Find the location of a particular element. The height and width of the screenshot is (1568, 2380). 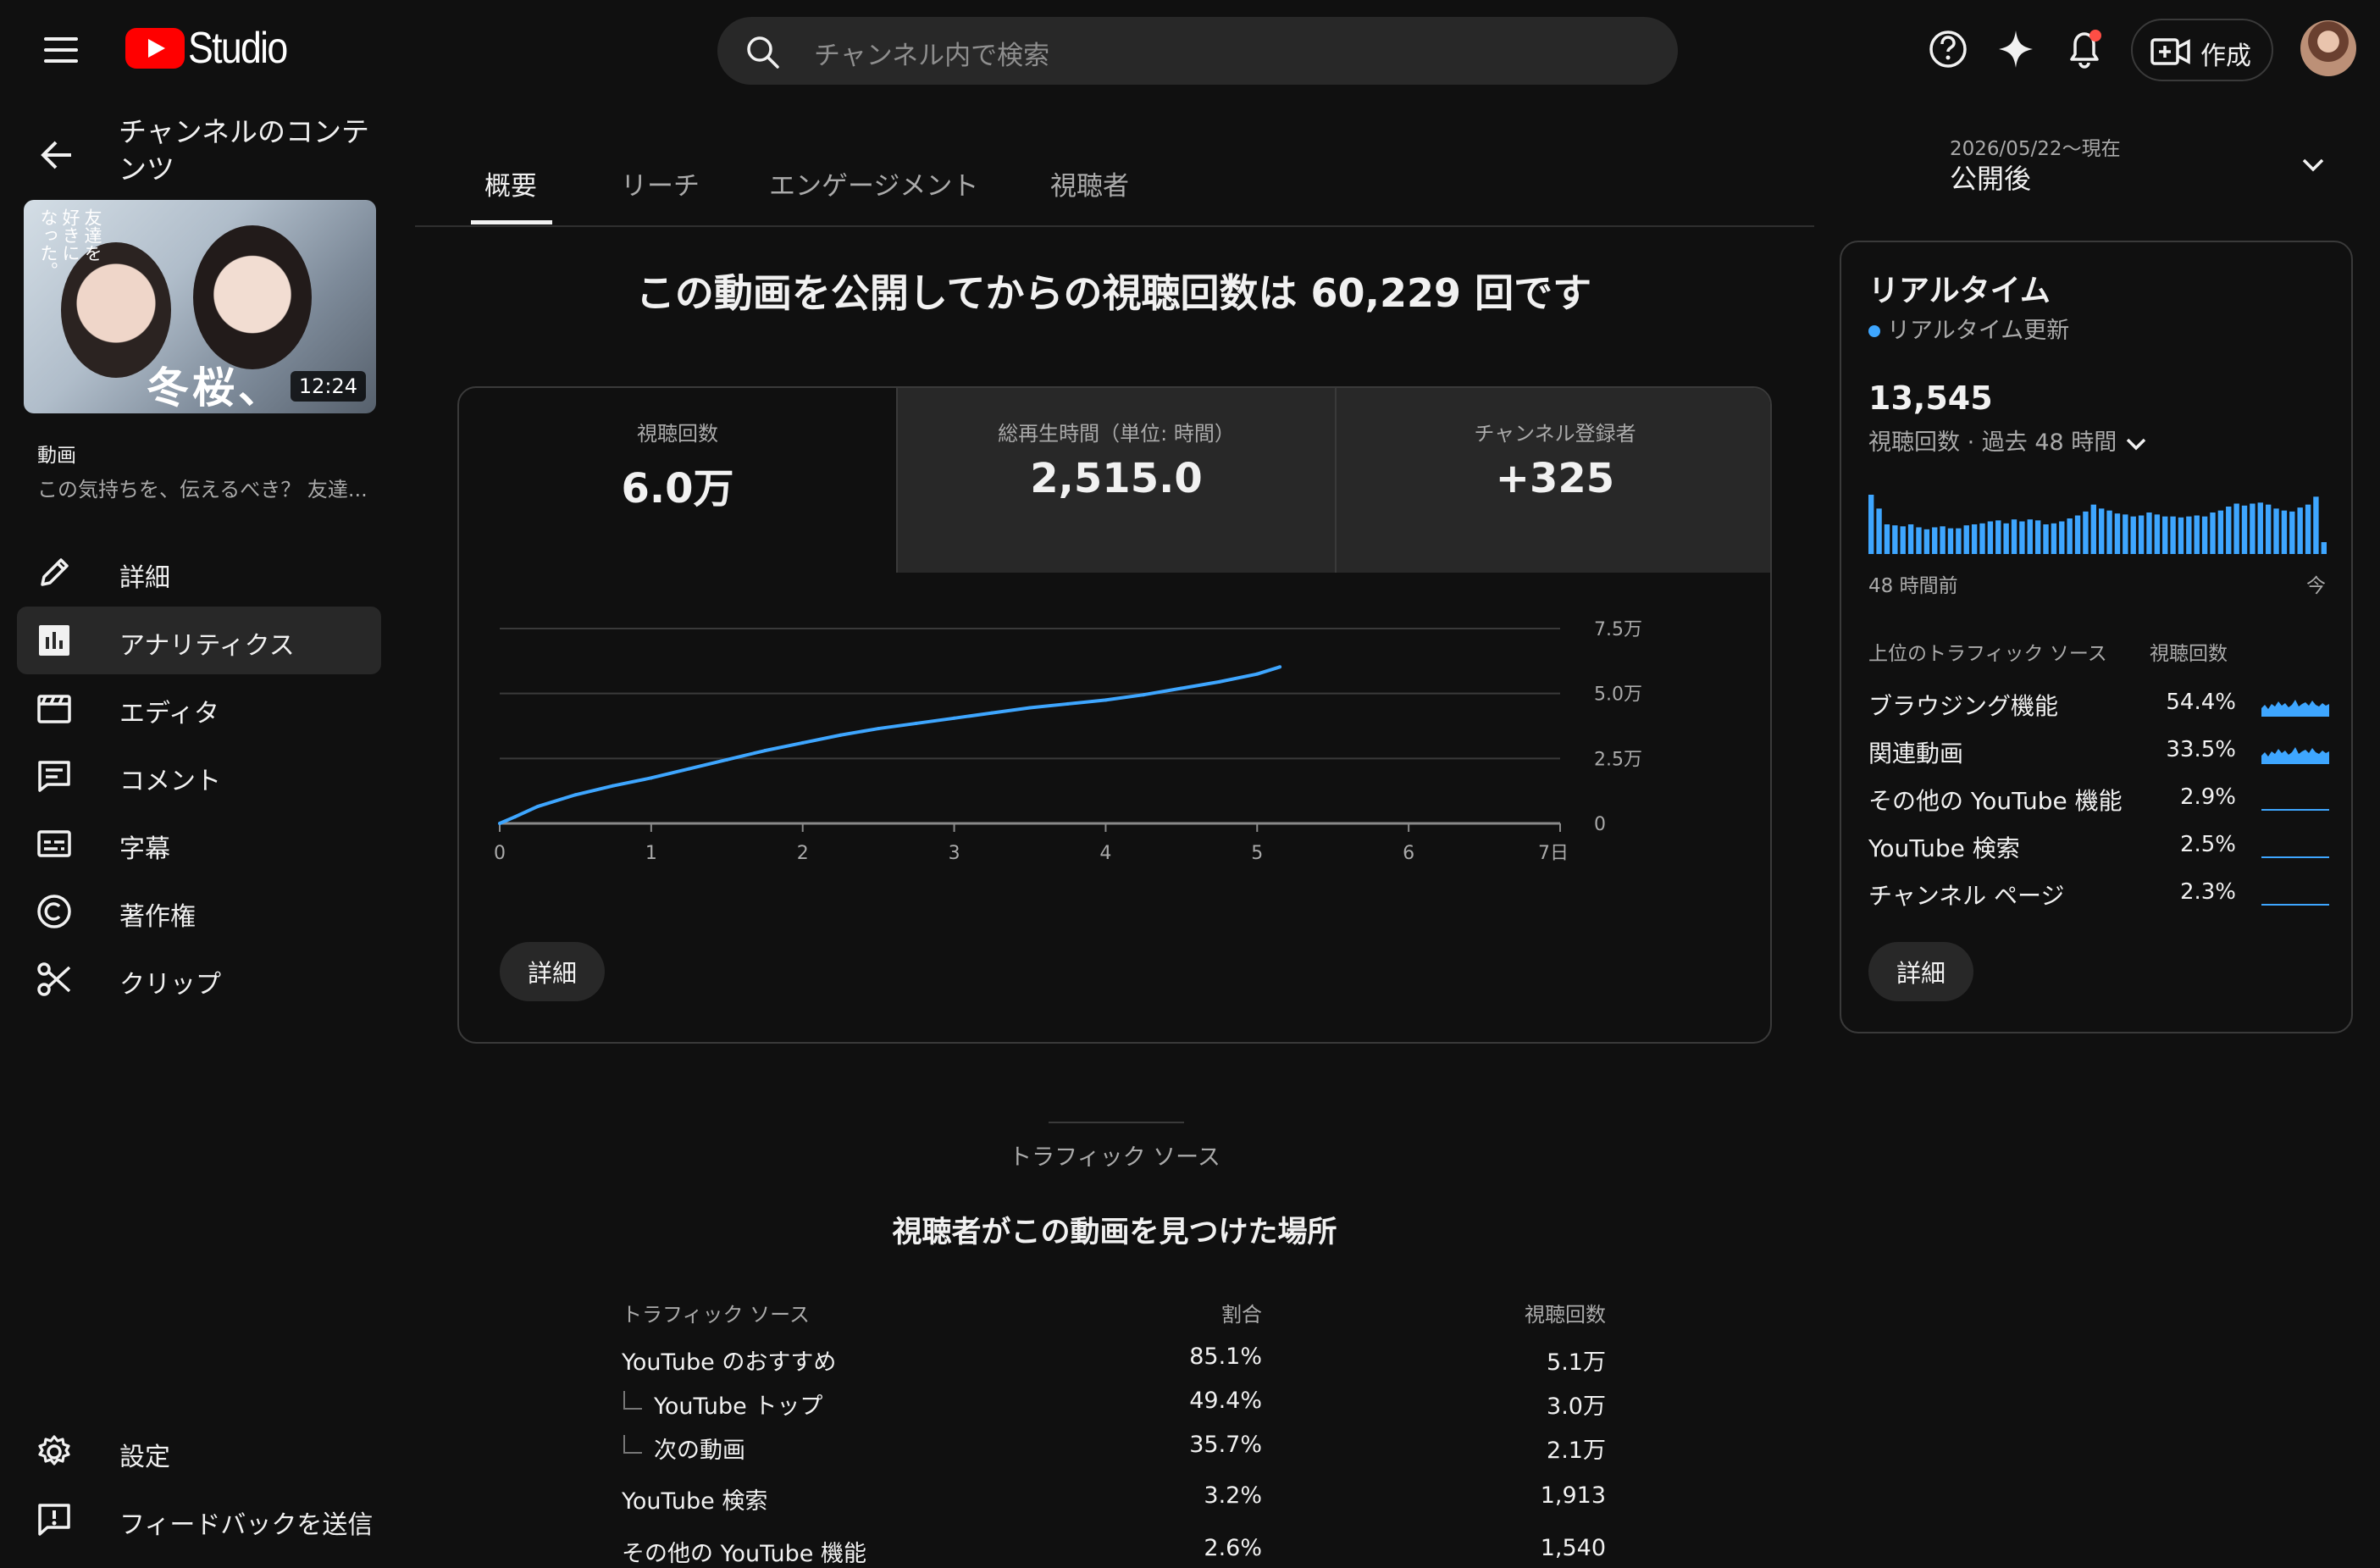

details-button: 詳細 is located at coordinates (553, 972).